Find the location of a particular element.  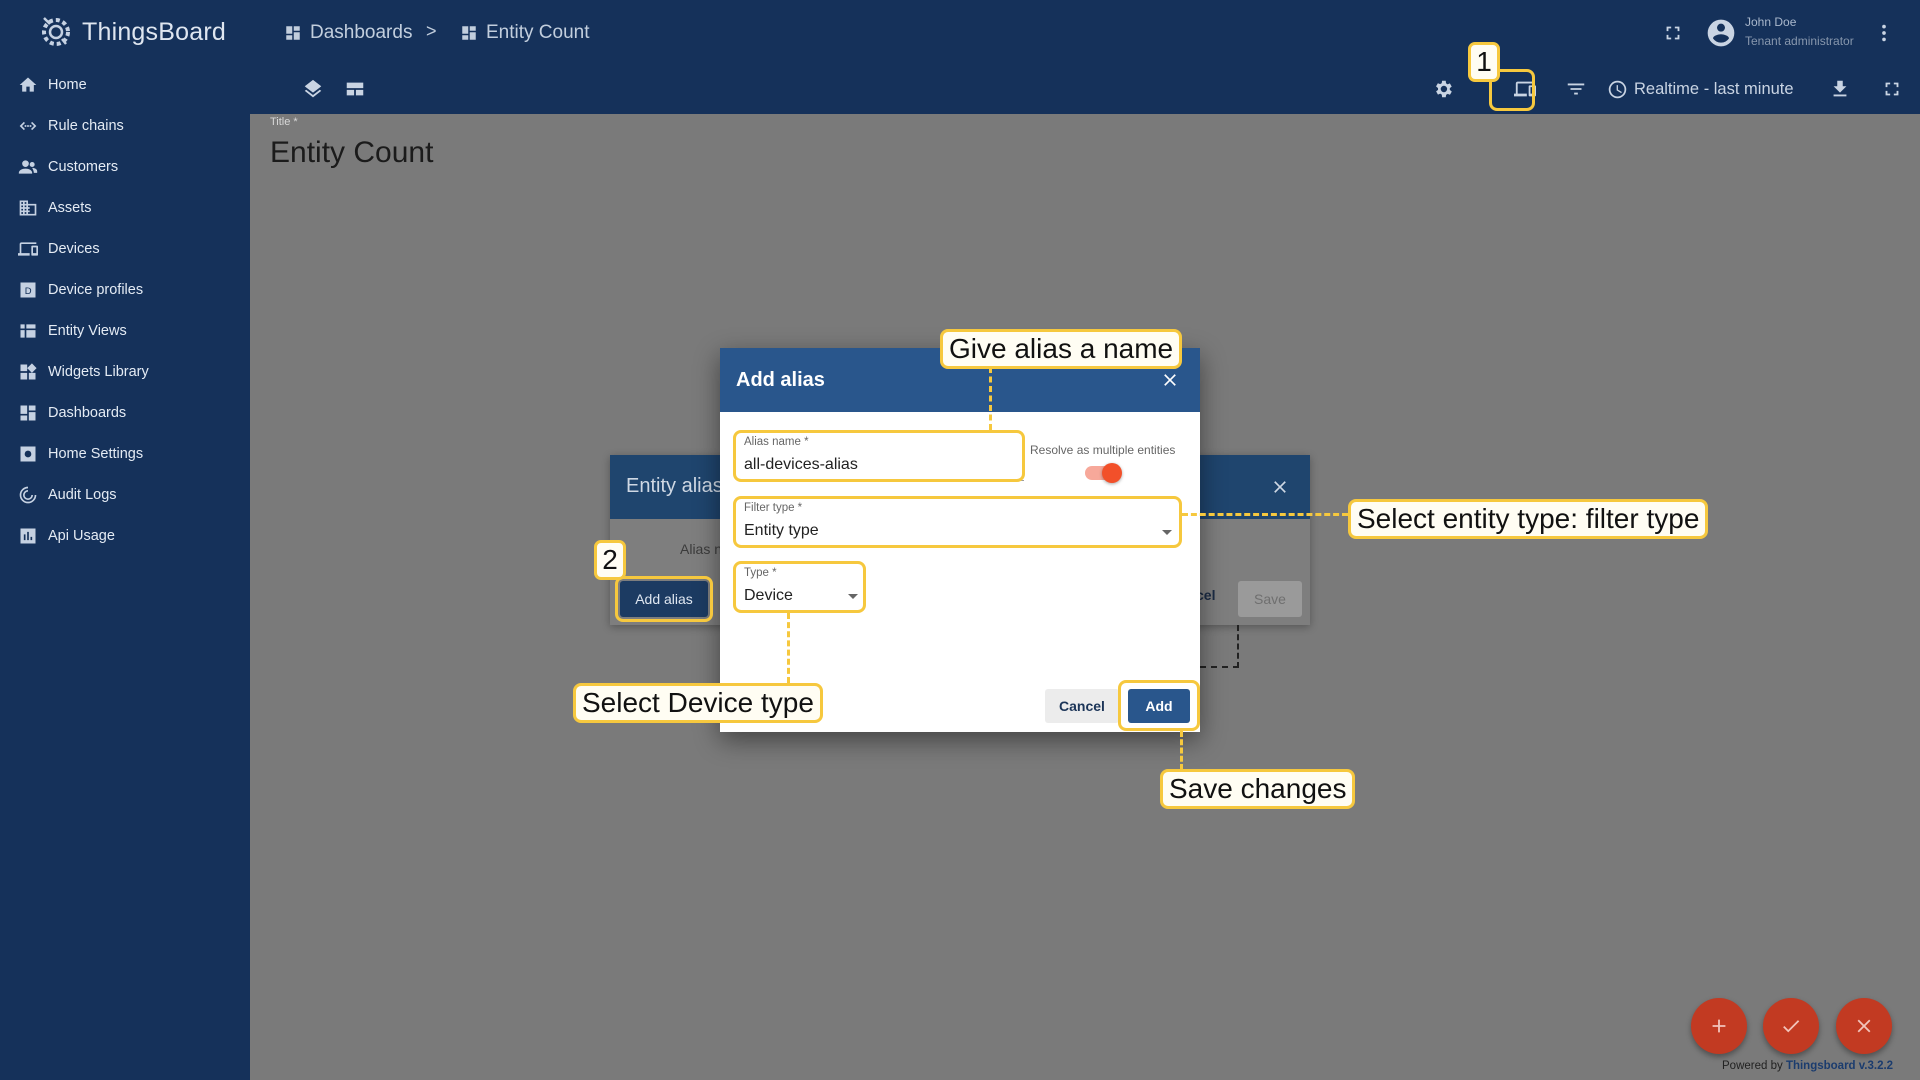

toggle-knob is located at coordinates (1112, 473).